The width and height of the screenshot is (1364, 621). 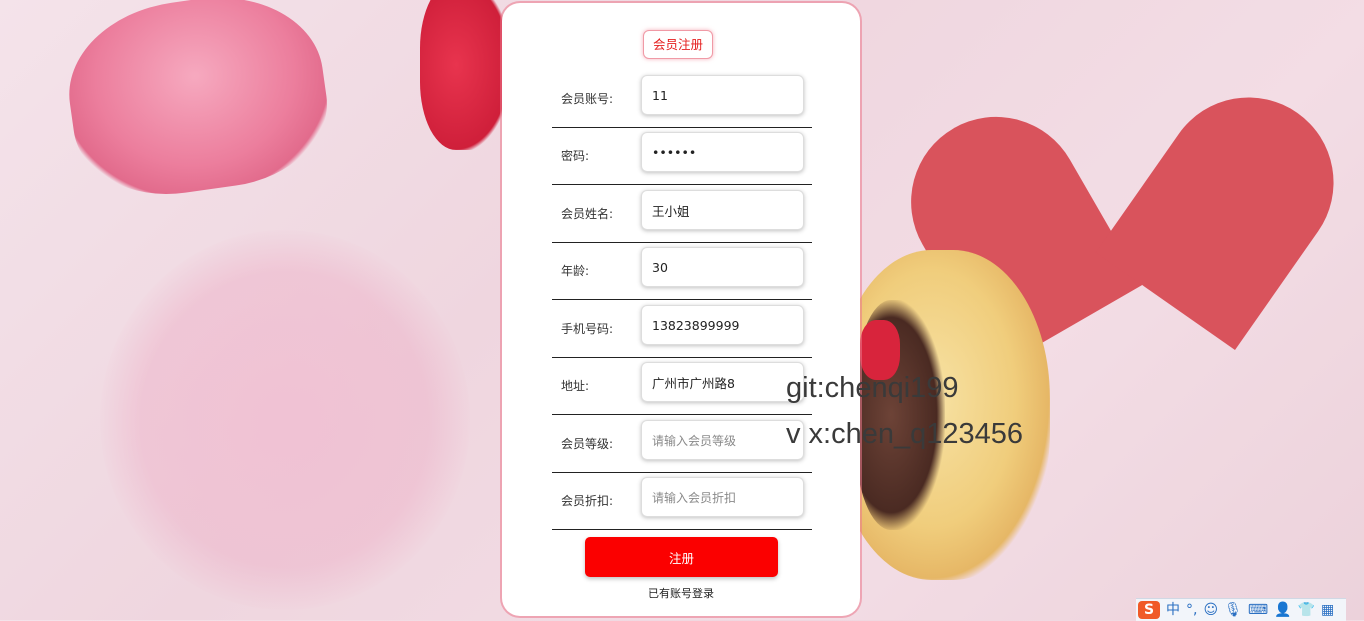 I want to click on keyboard-icon: ⌨, so click(x=1258, y=610).